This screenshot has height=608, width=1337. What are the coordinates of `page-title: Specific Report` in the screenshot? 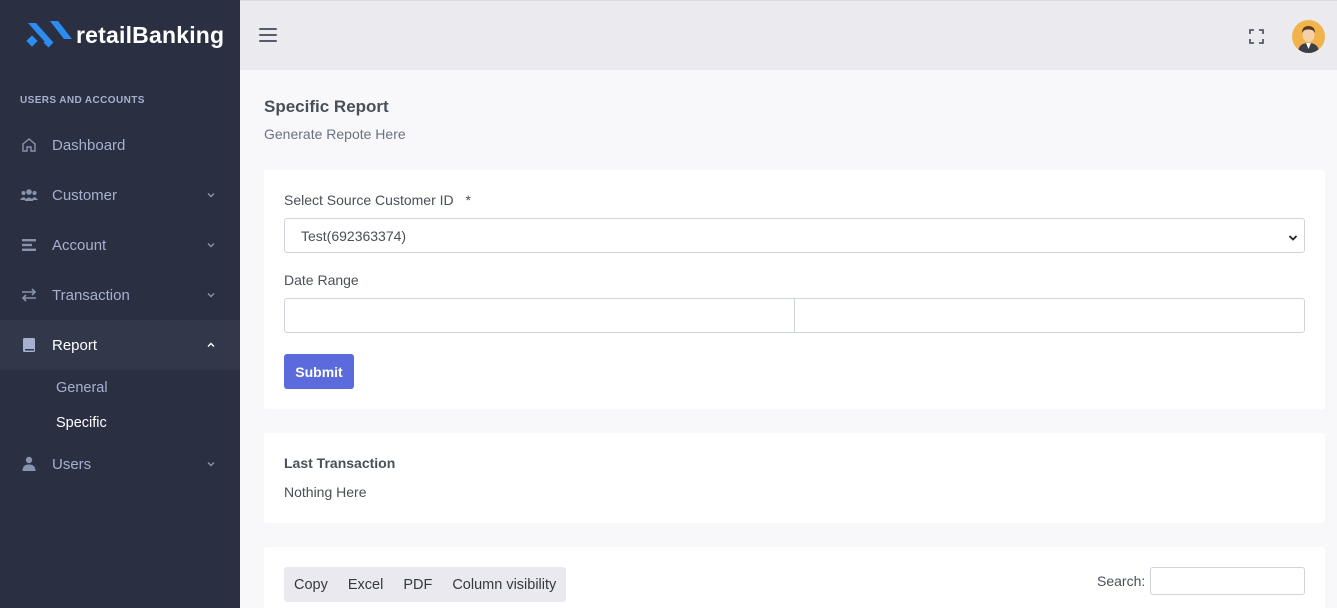 It's located at (326, 106).